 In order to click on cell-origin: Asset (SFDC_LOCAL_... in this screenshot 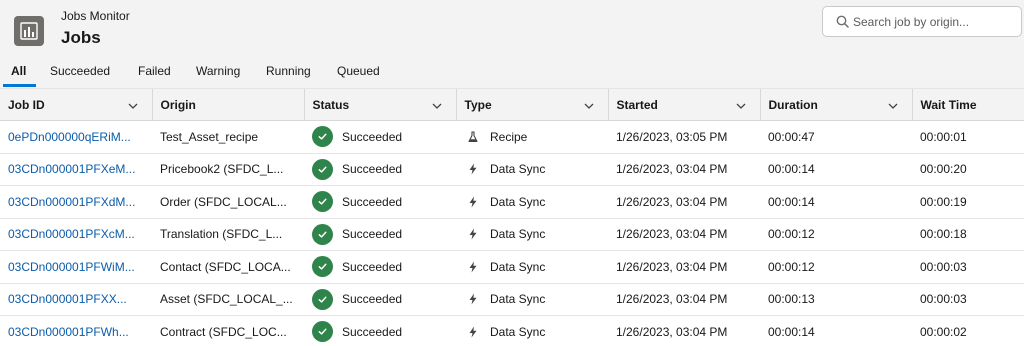, I will do `click(226, 299)`.